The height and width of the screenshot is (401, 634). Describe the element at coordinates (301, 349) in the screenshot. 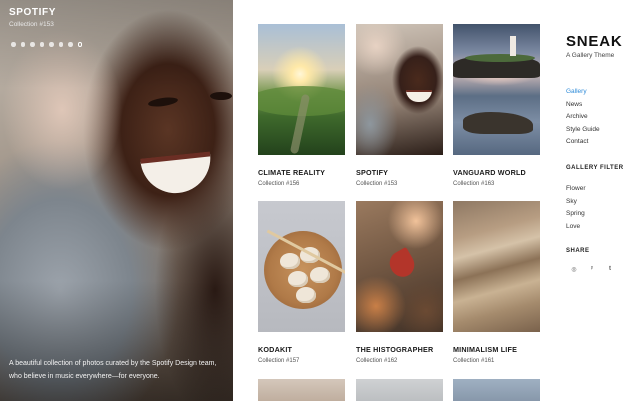

I see `card-title: KODAKIT` at that location.